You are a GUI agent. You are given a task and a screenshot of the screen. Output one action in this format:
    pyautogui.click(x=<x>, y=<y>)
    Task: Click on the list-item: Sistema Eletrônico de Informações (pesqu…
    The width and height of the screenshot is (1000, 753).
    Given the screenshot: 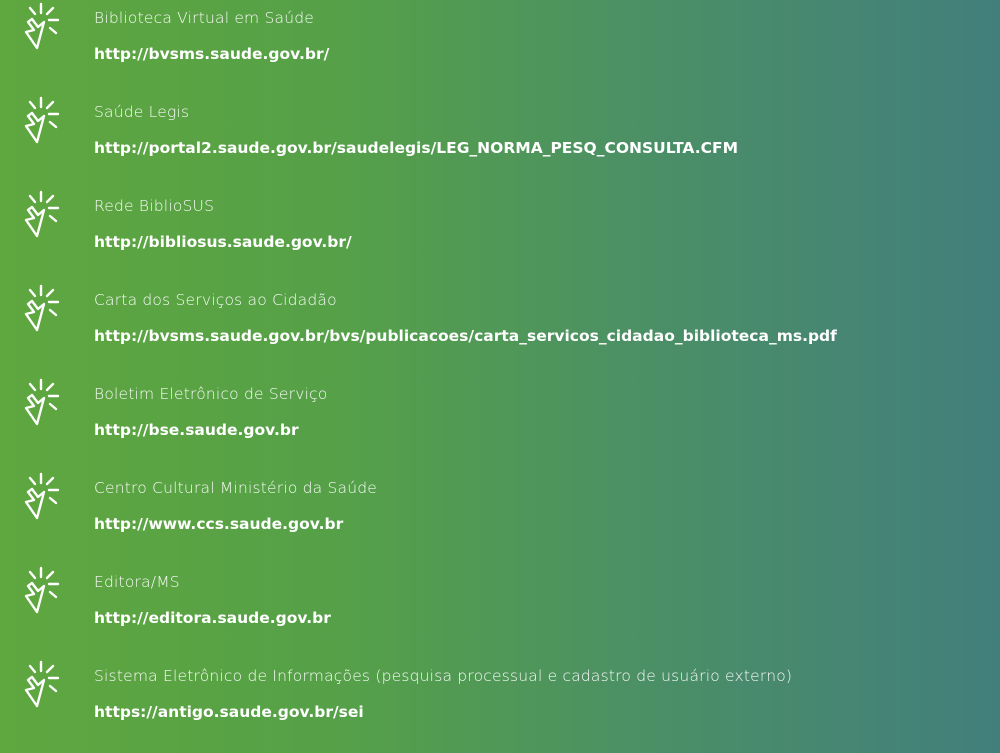 What is the action you would take?
    pyautogui.click(x=500, y=704)
    